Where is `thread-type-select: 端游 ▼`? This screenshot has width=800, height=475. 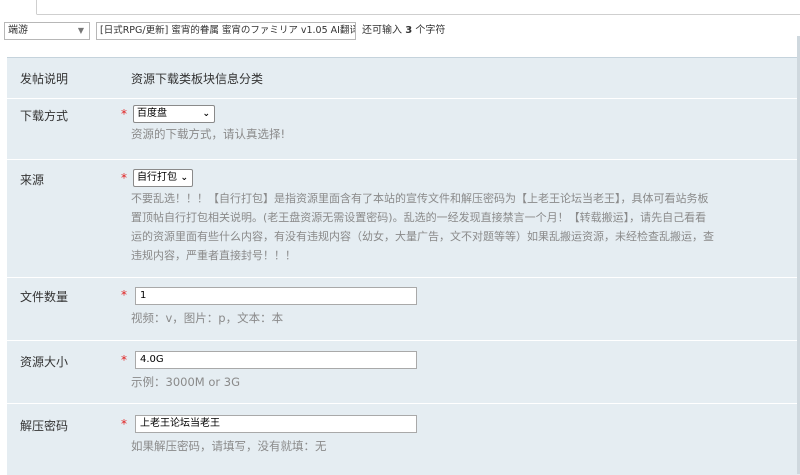 thread-type-select: 端游 ▼ is located at coordinates (47, 31).